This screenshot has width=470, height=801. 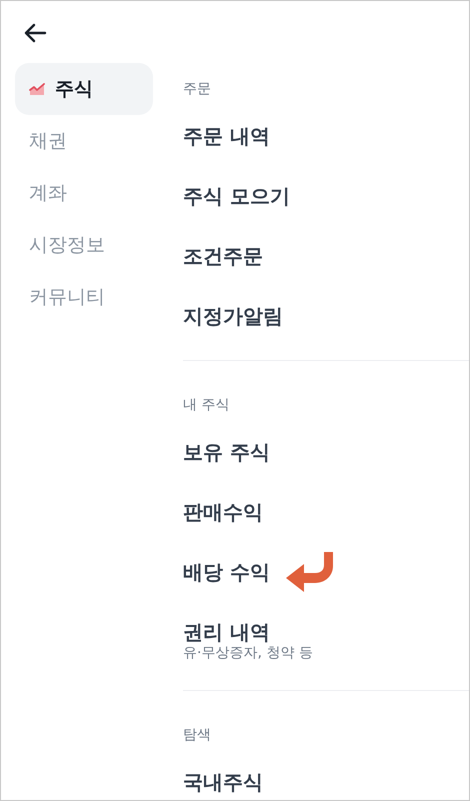 What do you see at coordinates (37, 89) in the screenshot?
I see `chart-icon` at bounding box center [37, 89].